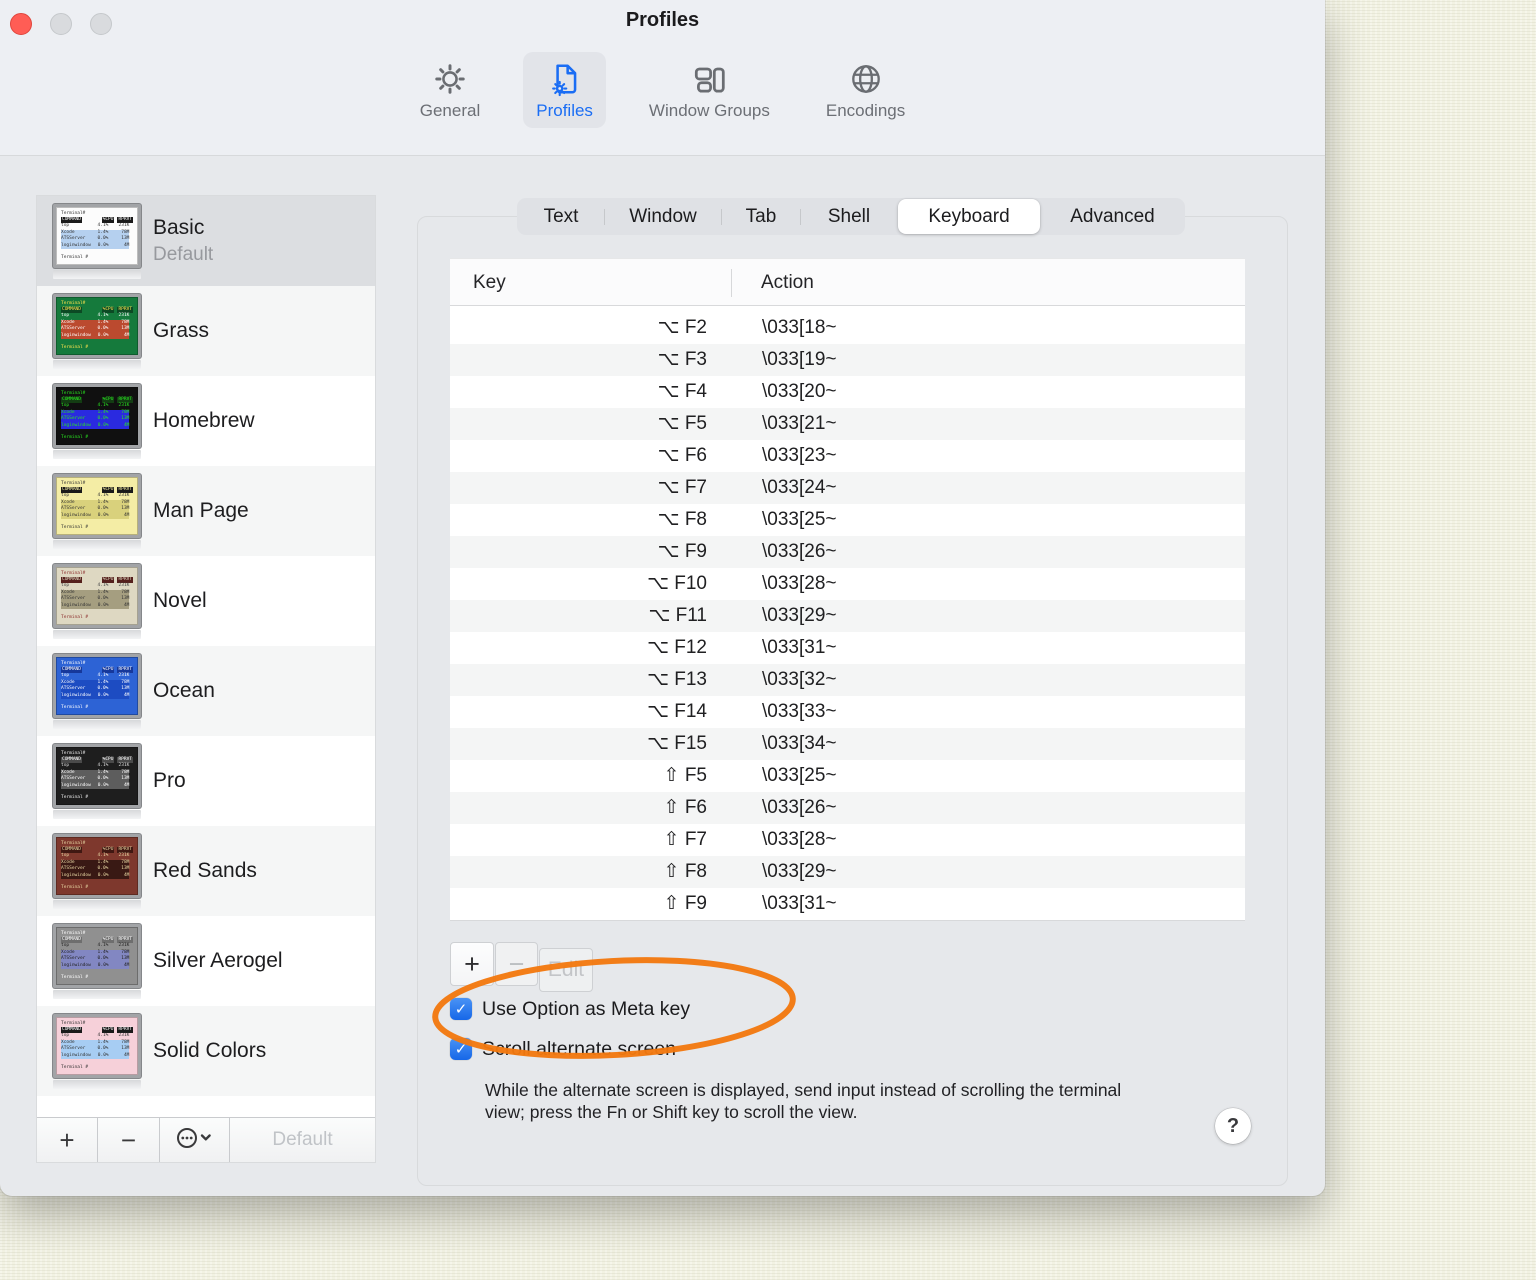 The height and width of the screenshot is (1280, 1536). Describe the element at coordinates (787, 283) in the screenshot. I see `column-header-action: Action` at that location.